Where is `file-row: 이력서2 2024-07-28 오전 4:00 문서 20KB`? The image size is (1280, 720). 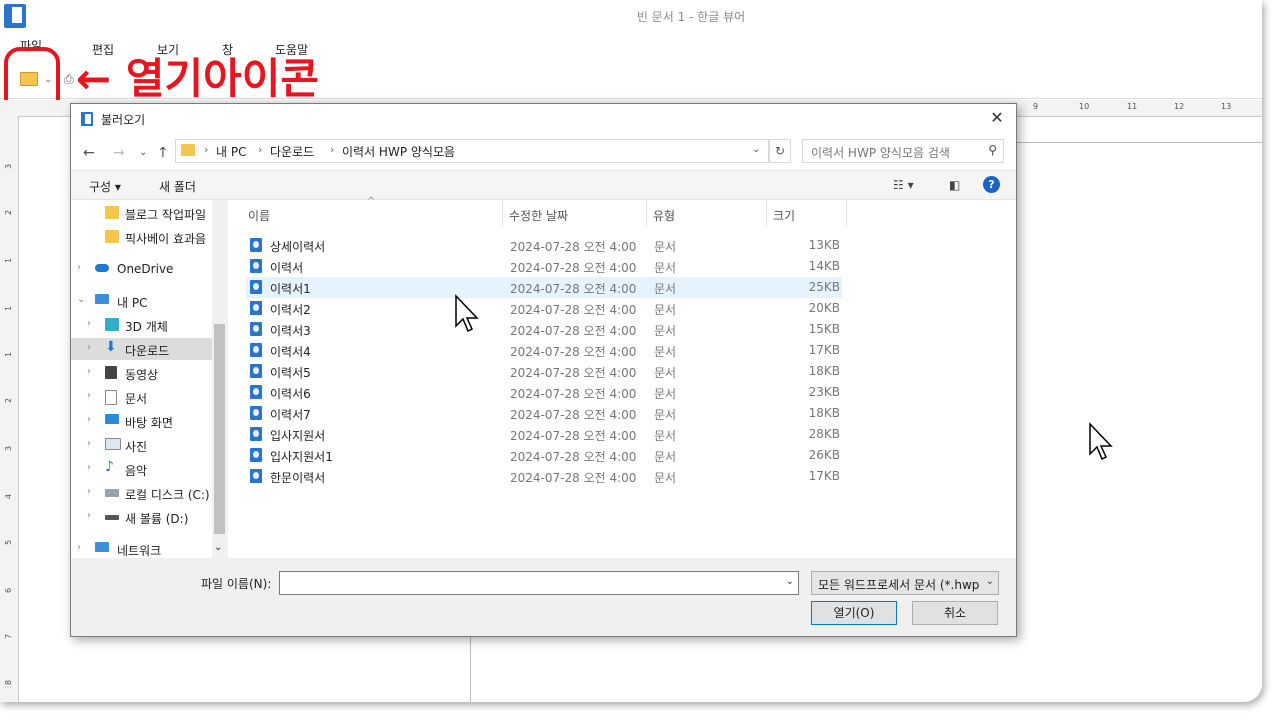
file-row: 이력서2 2024-07-28 오전 4:00 문서 20KB is located at coordinates (544, 308).